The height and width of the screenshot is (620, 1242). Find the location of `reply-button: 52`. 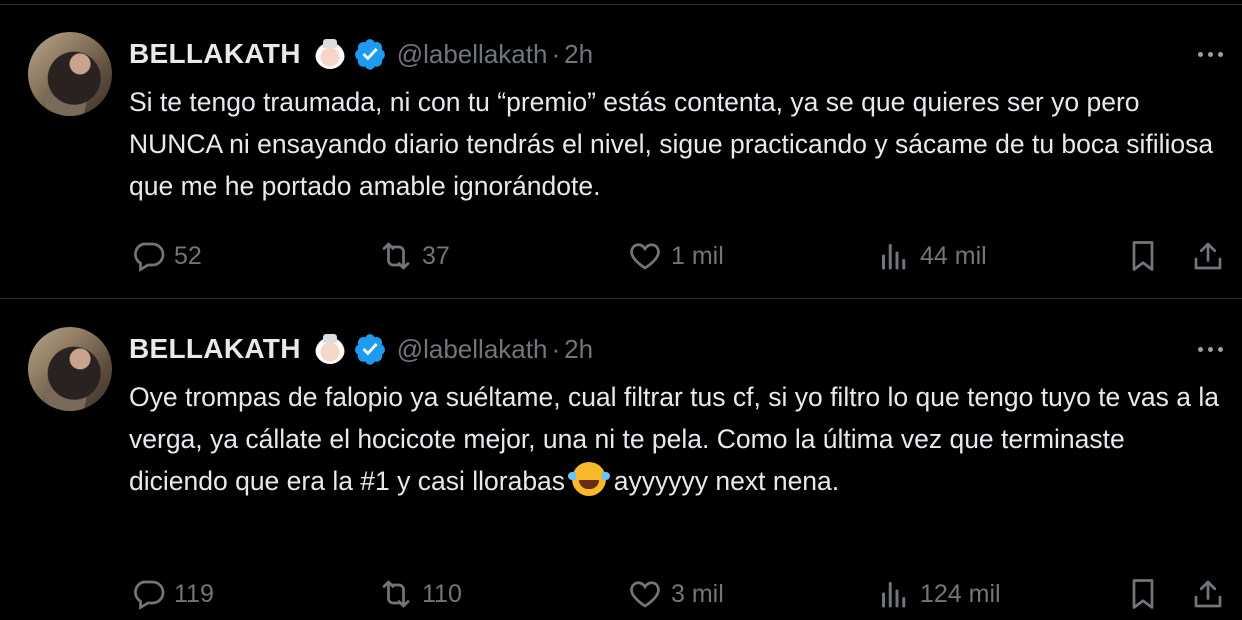

reply-button: 52 is located at coordinates (166, 256).